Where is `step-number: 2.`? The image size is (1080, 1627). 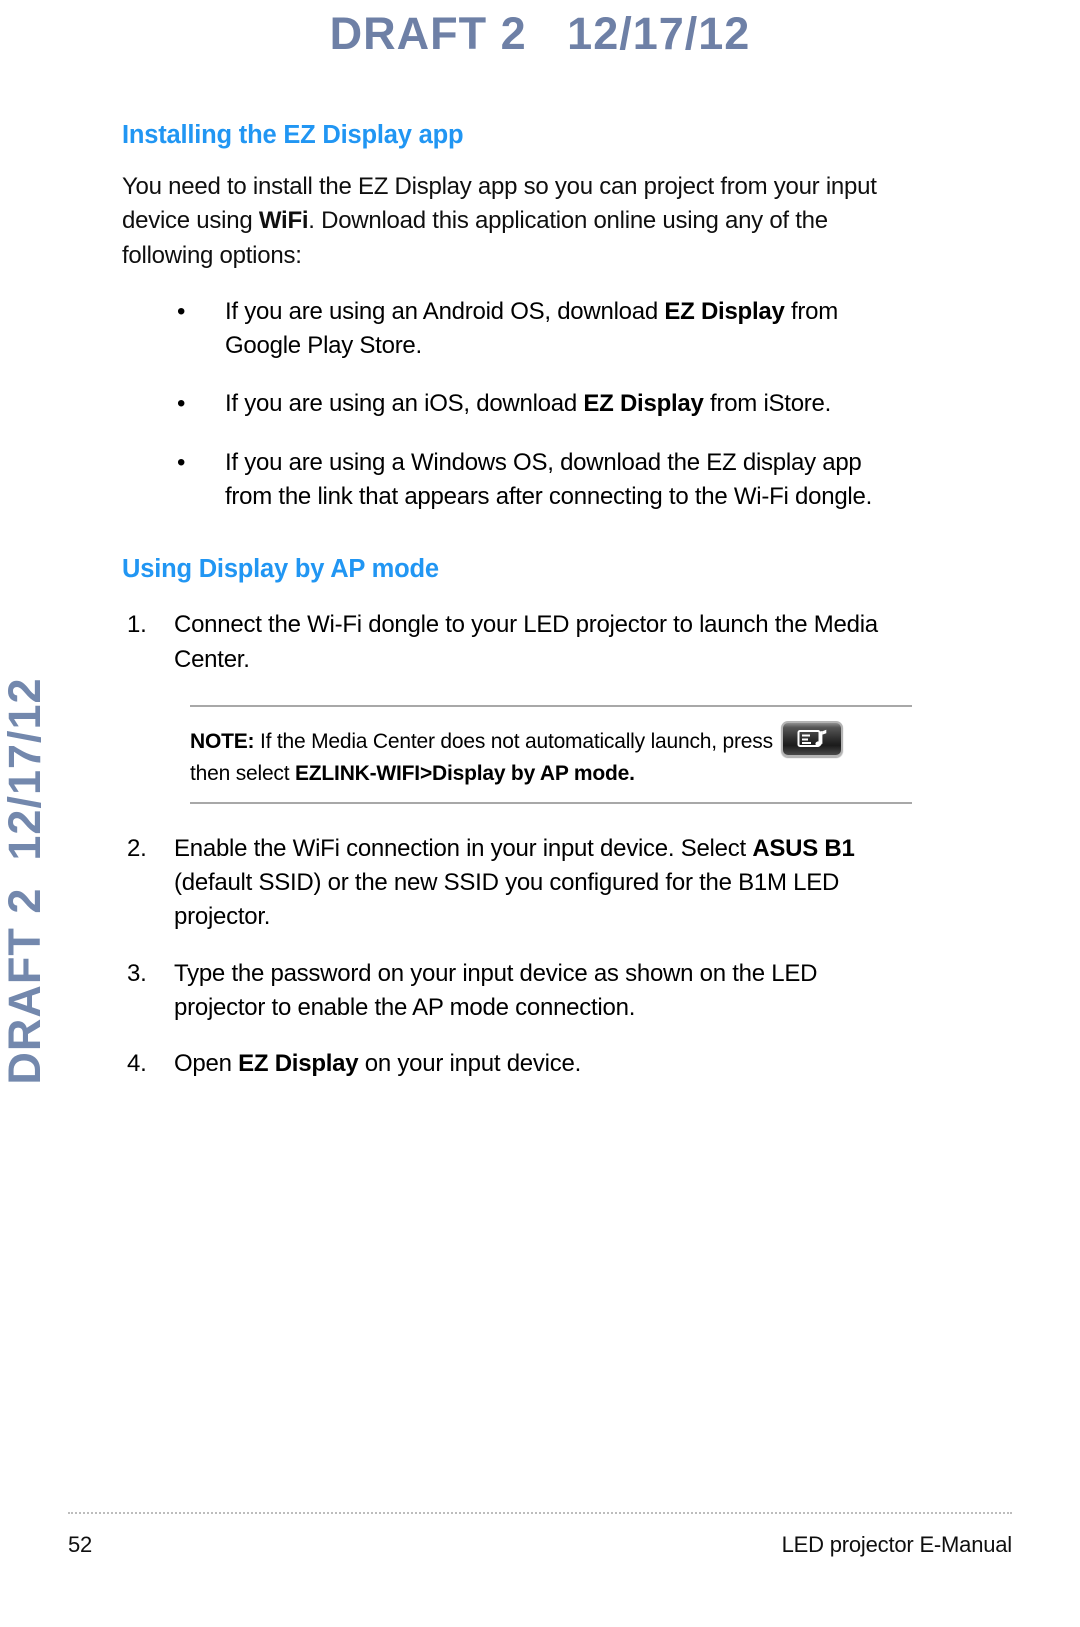
step-number: 2. is located at coordinates (137, 848).